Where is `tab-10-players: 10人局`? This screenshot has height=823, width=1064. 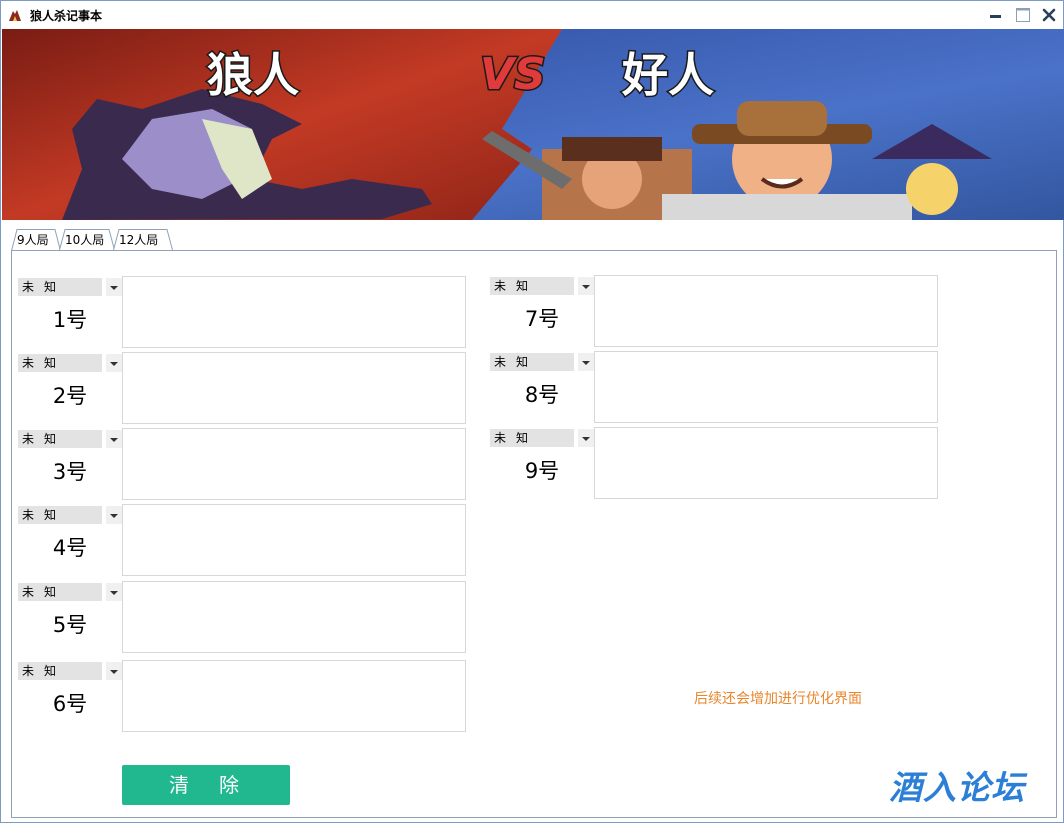 tab-10-players: 10人局 is located at coordinates (87, 239).